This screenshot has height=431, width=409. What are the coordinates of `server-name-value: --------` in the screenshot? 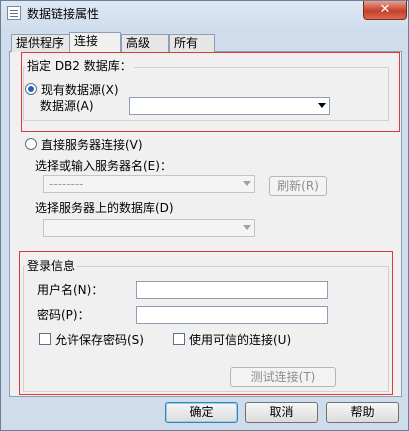 It's located at (66, 184).